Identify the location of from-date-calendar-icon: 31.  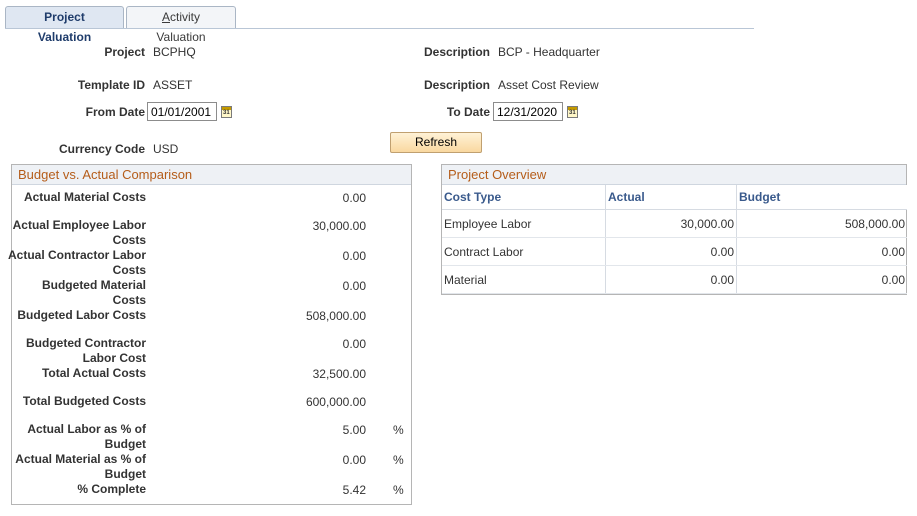
(226, 112).